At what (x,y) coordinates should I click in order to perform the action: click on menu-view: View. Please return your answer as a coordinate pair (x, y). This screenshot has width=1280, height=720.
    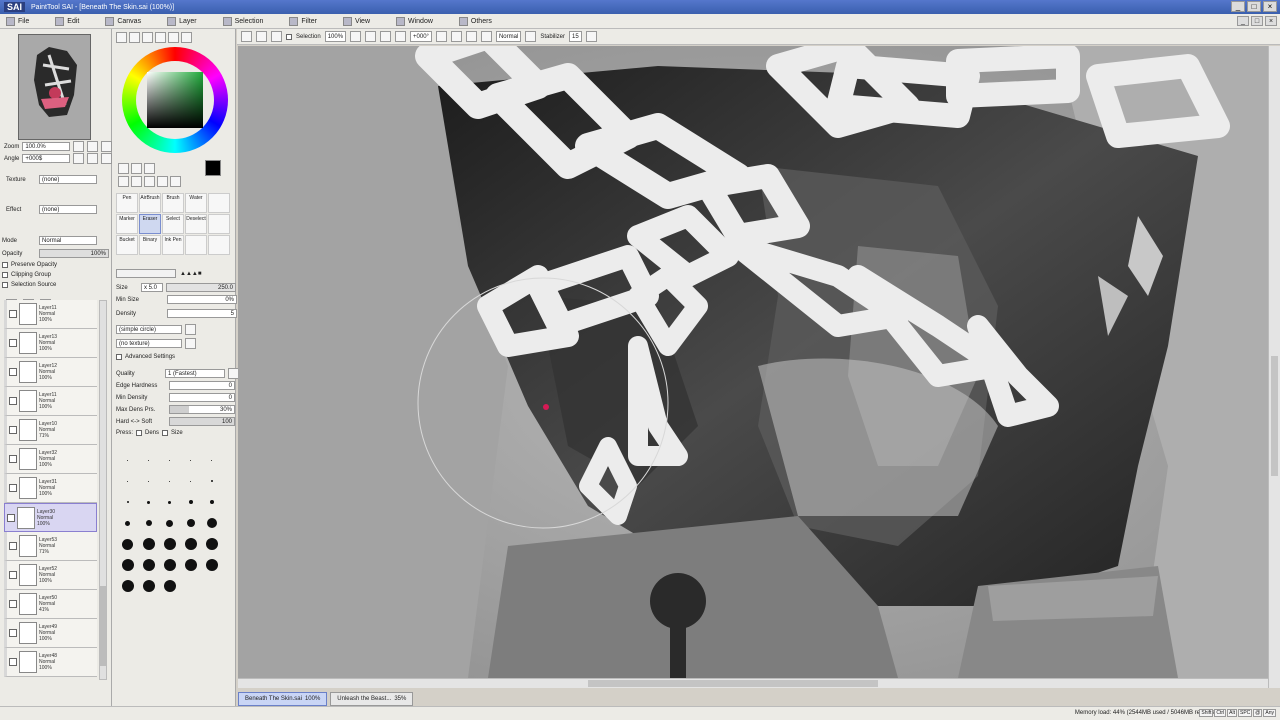
    Looking at the image, I should click on (356, 21).